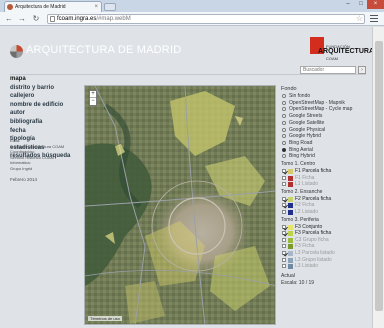 The width and height of the screenshot is (384, 328). What do you see at coordinates (326, 266) in the screenshot?
I see `layer-item: L3 Listado` at bounding box center [326, 266].